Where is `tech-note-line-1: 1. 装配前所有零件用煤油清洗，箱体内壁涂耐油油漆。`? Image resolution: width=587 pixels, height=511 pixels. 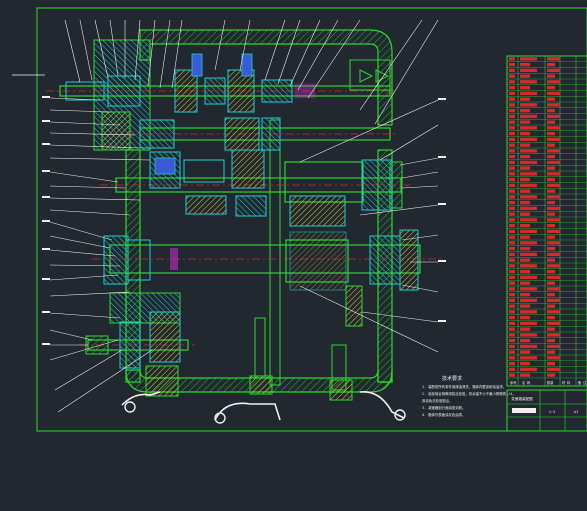 tech-note-line-1: 1. 装配前所有零件用煤油清洗，箱体内壁涂耐油油漆。 is located at coordinates (464, 386).